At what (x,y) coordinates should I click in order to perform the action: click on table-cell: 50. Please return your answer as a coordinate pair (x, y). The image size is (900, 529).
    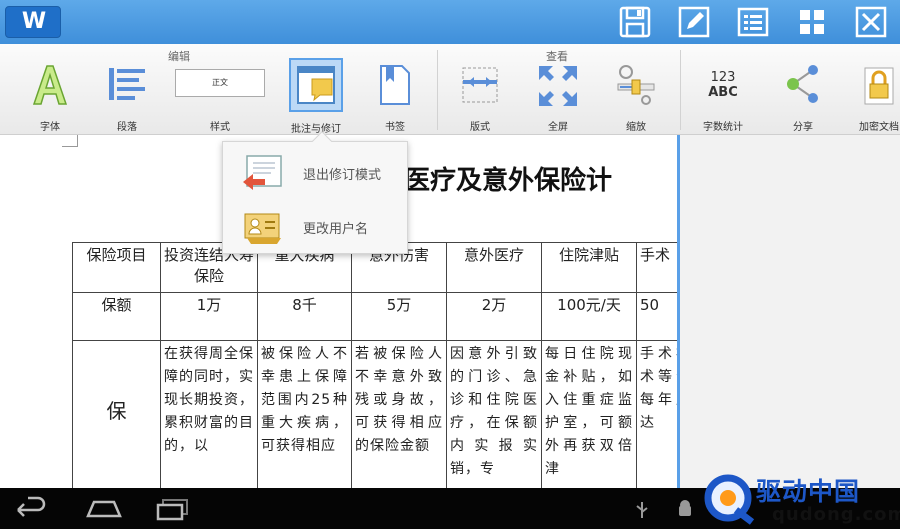
    Looking at the image, I should click on (656, 316).